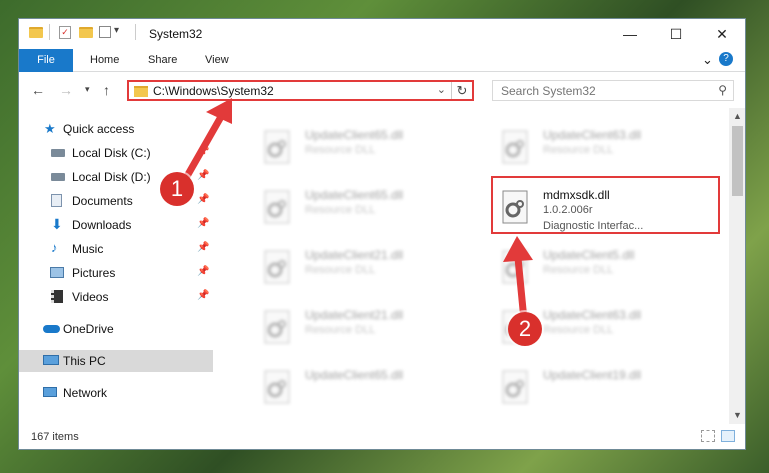 The width and height of the screenshot is (769, 473). Describe the element at coordinates (177, 189) in the screenshot. I see `callout-badge-1: 1` at that location.